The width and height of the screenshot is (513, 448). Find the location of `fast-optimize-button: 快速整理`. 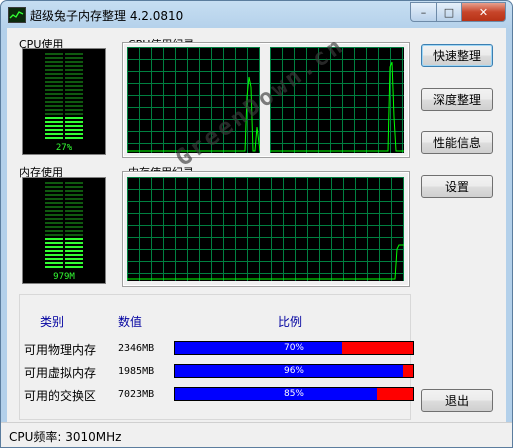

fast-optimize-button: 快速整理 is located at coordinates (457, 55).